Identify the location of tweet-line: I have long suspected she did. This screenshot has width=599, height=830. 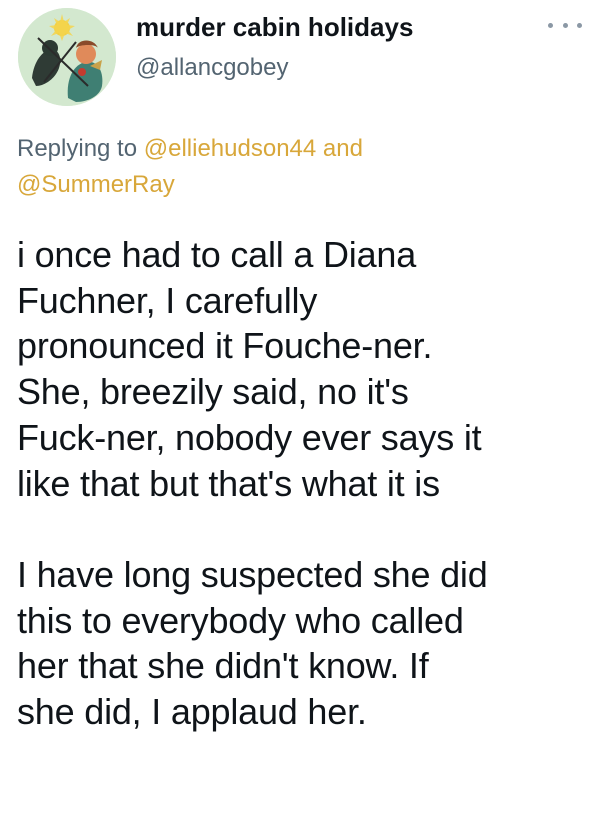
(252, 574).